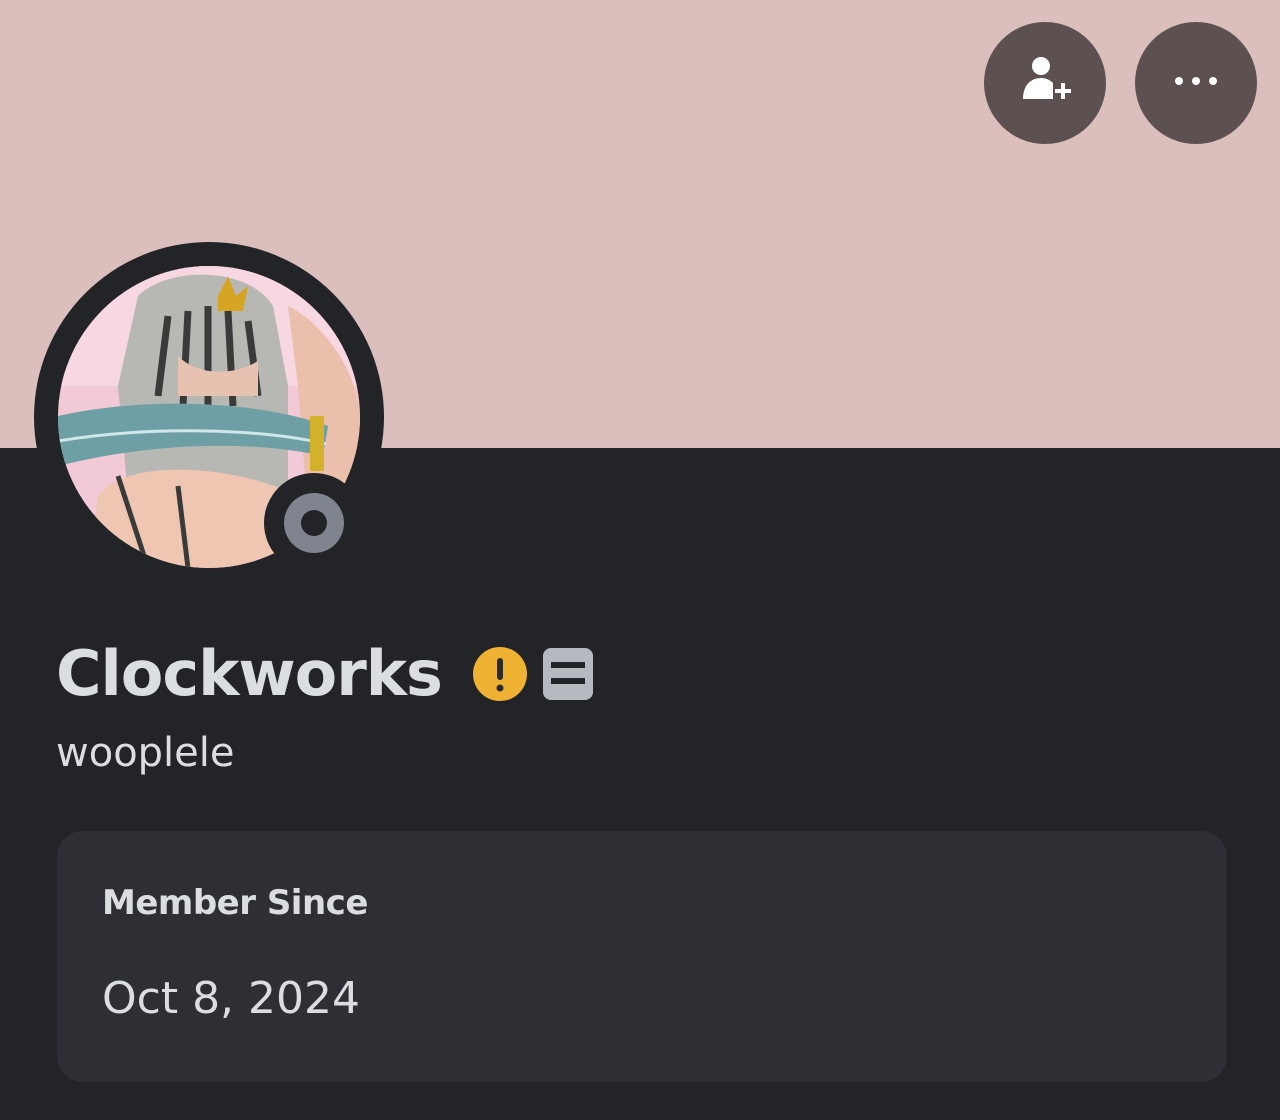 Image resolution: width=1280 pixels, height=1120 pixels. I want to click on add-friend-button, so click(1045, 83).